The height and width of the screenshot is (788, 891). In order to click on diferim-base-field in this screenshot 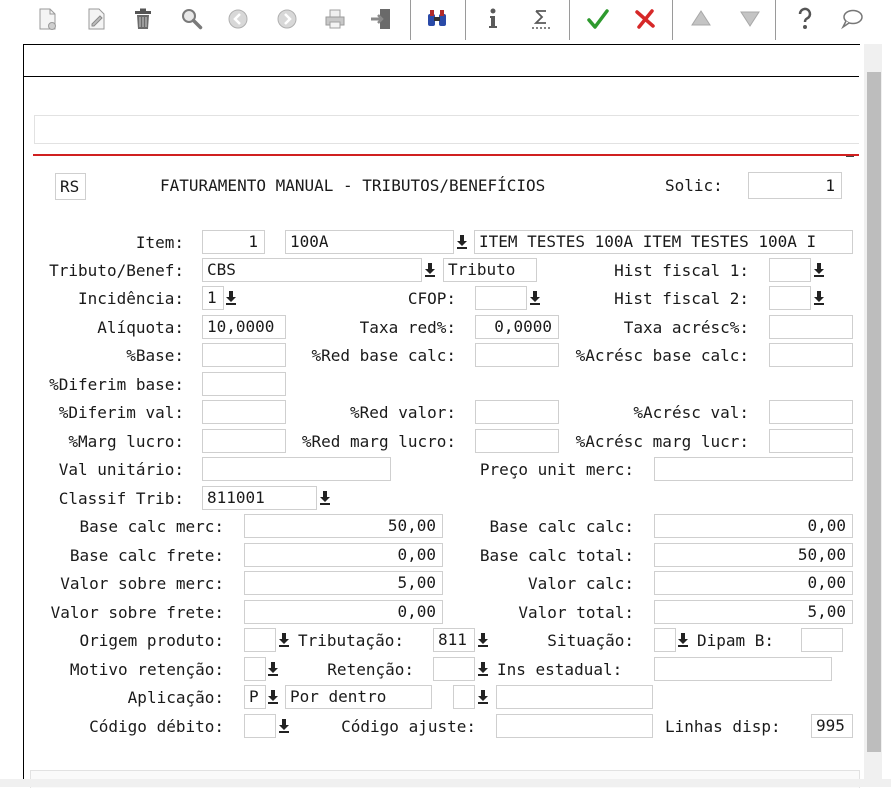, I will do `click(244, 384)`.